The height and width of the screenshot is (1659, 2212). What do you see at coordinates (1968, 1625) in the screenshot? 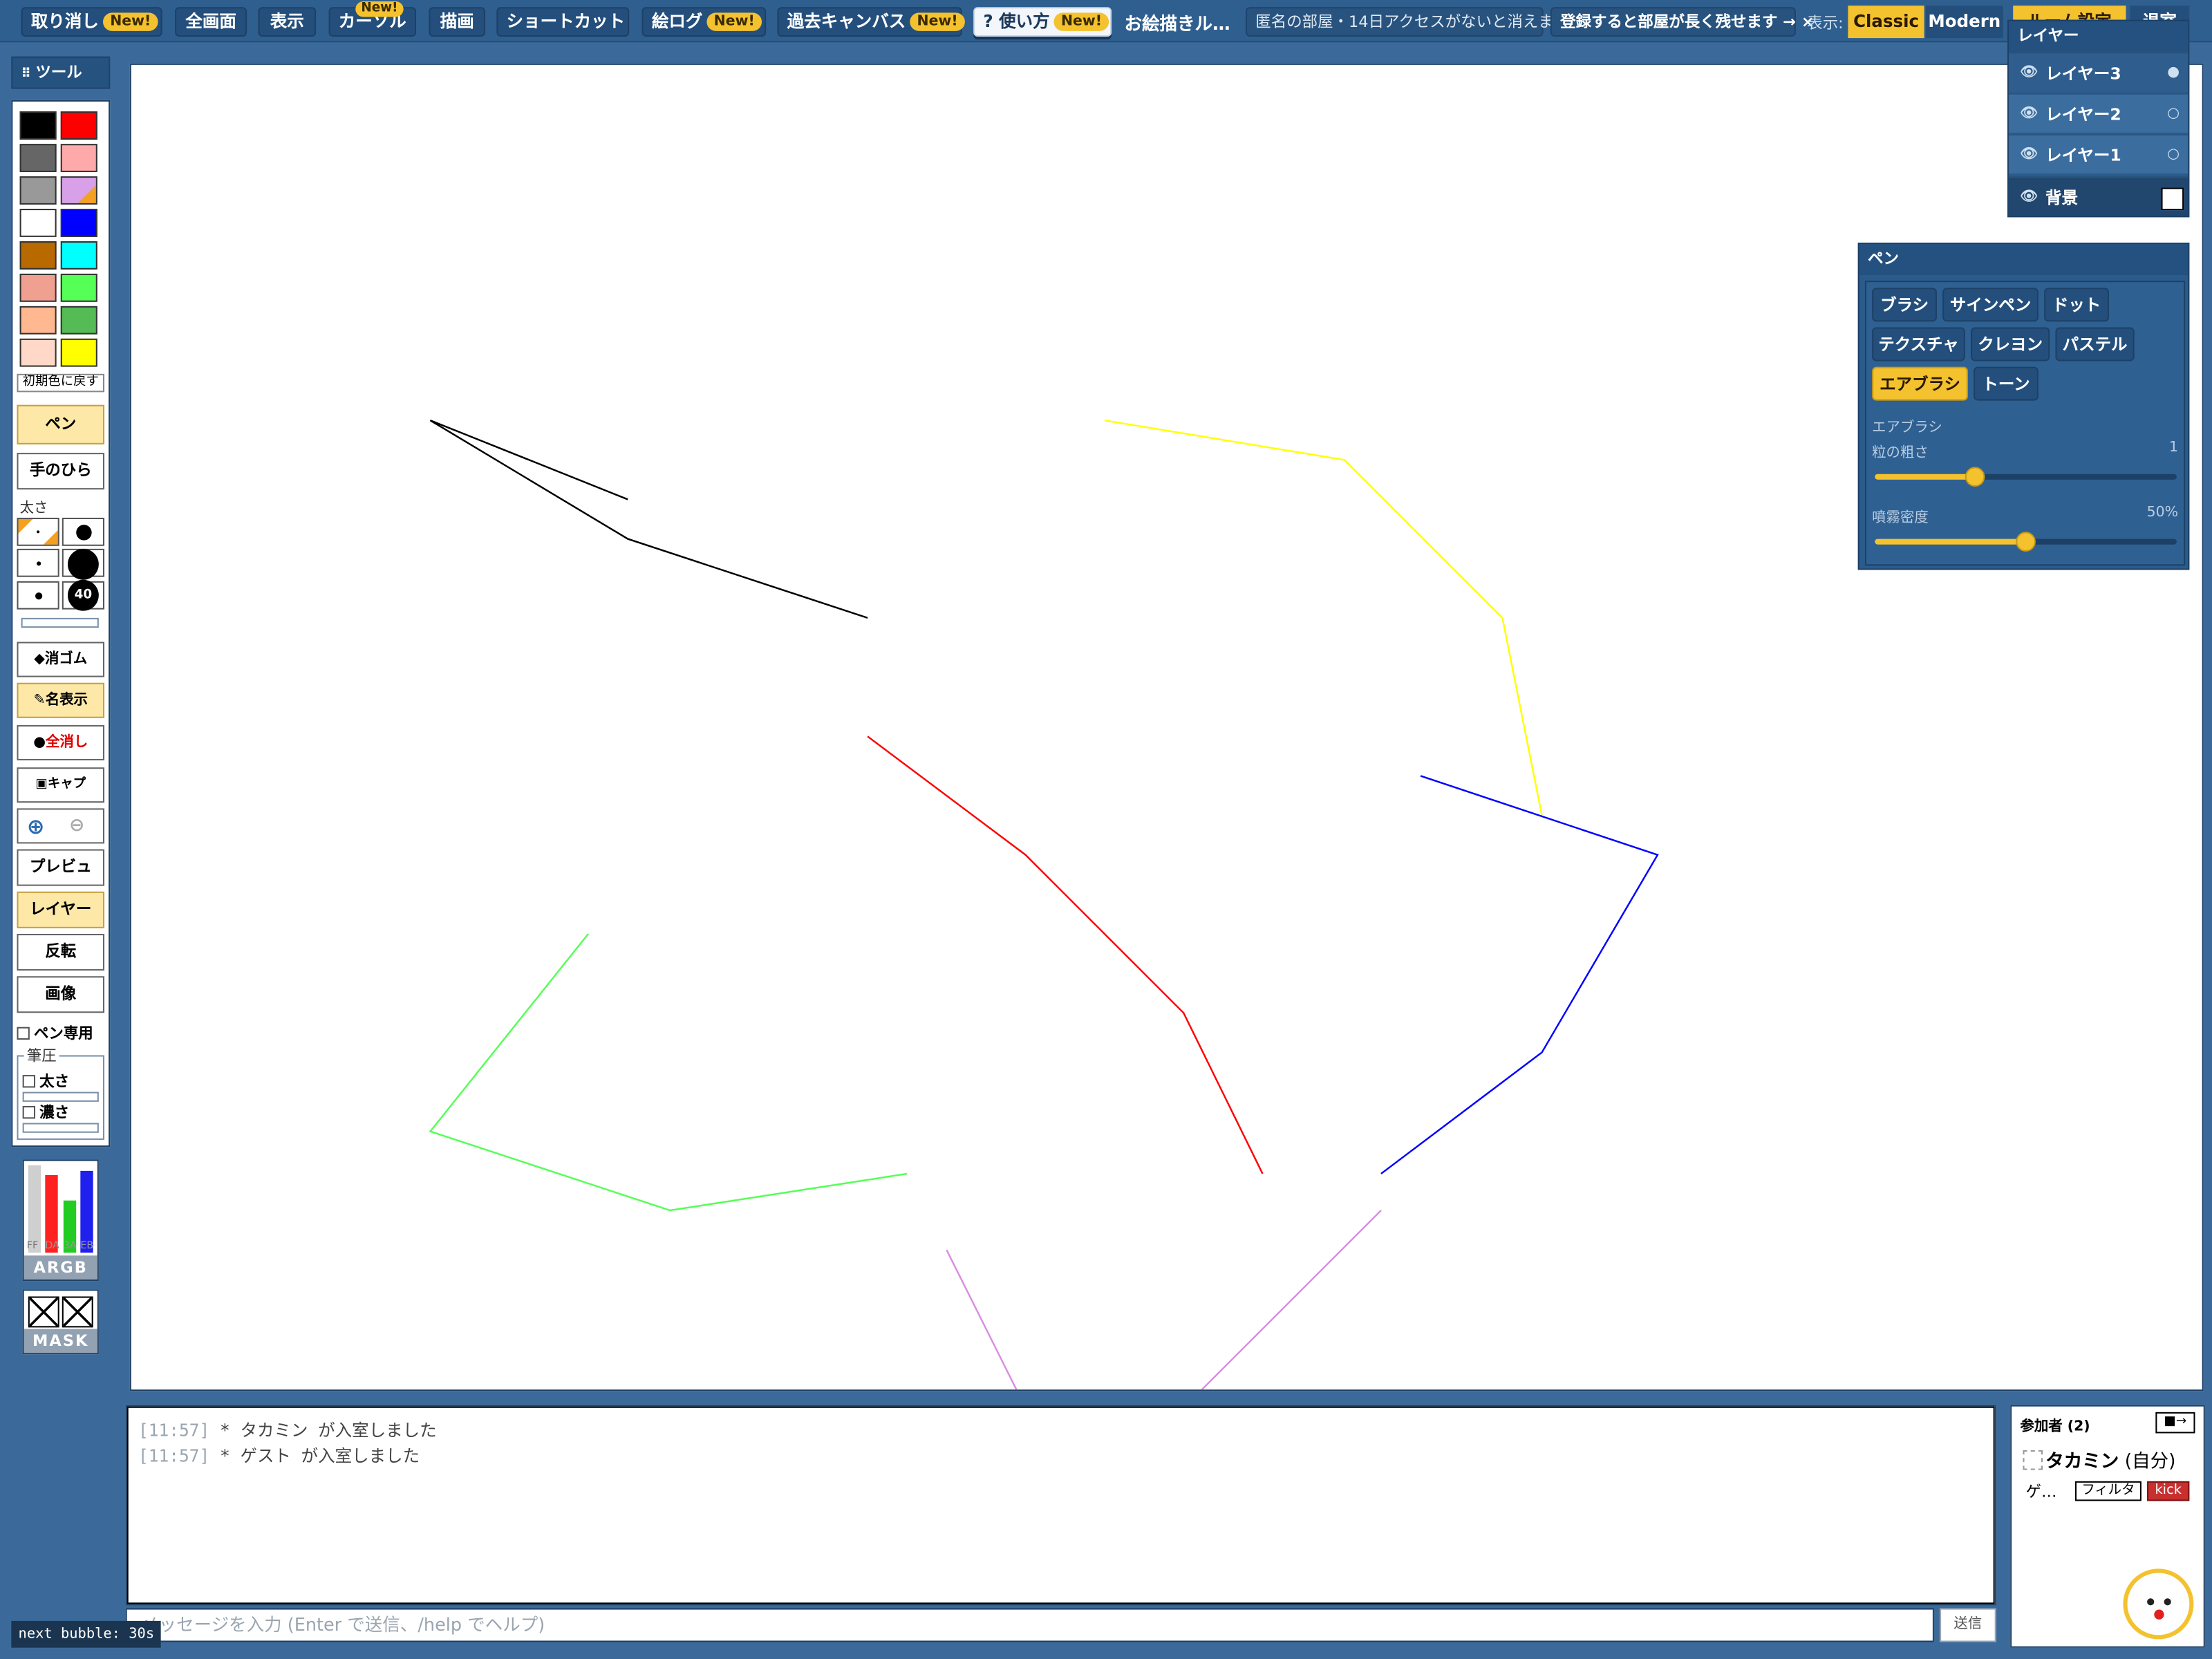
I see `send-button: 送信` at bounding box center [1968, 1625].